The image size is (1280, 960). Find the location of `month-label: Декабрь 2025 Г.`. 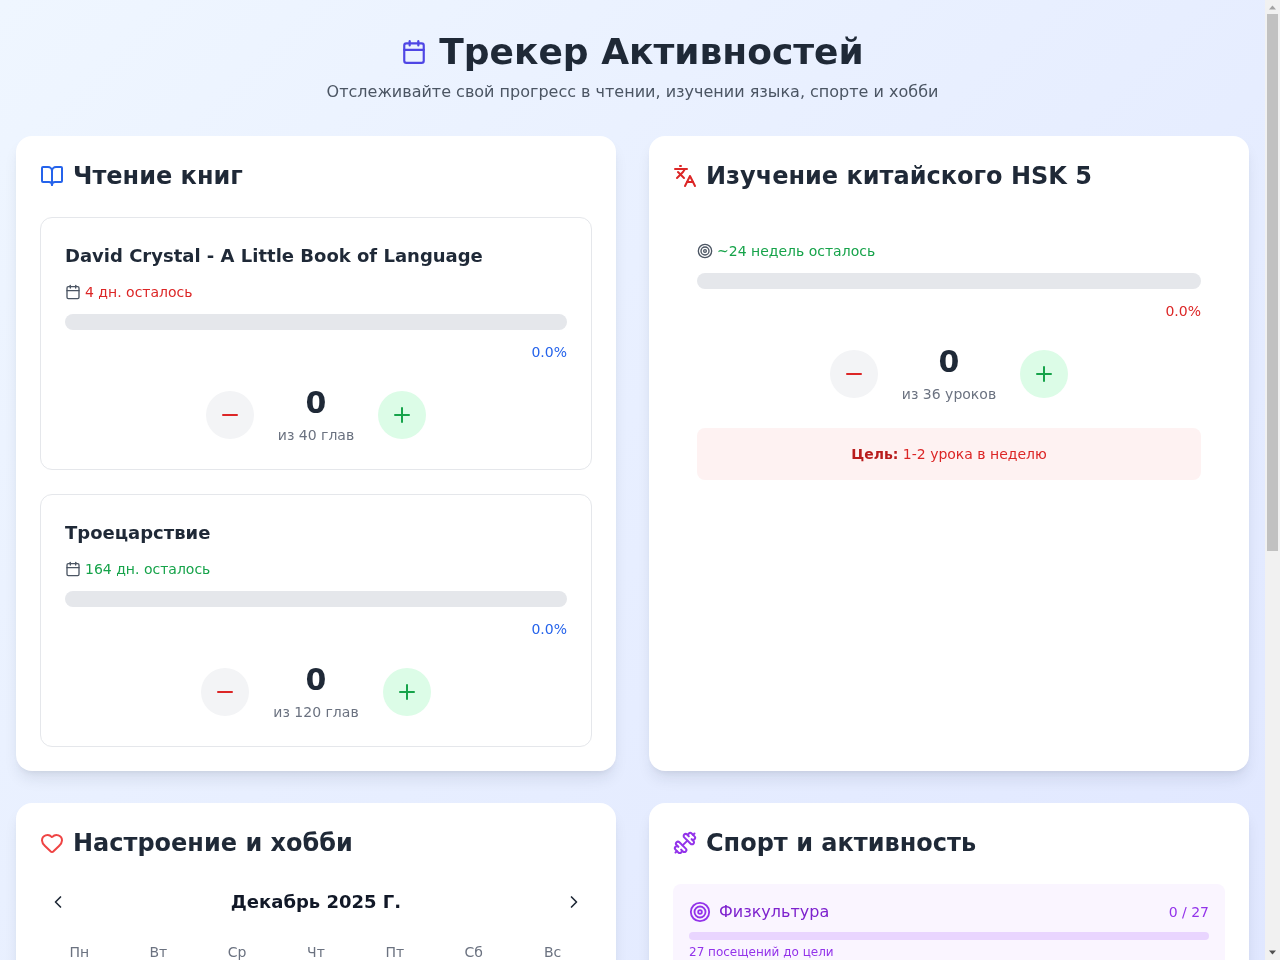

month-label: Декабрь 2025 Г. is located at coordinates (316, 902).